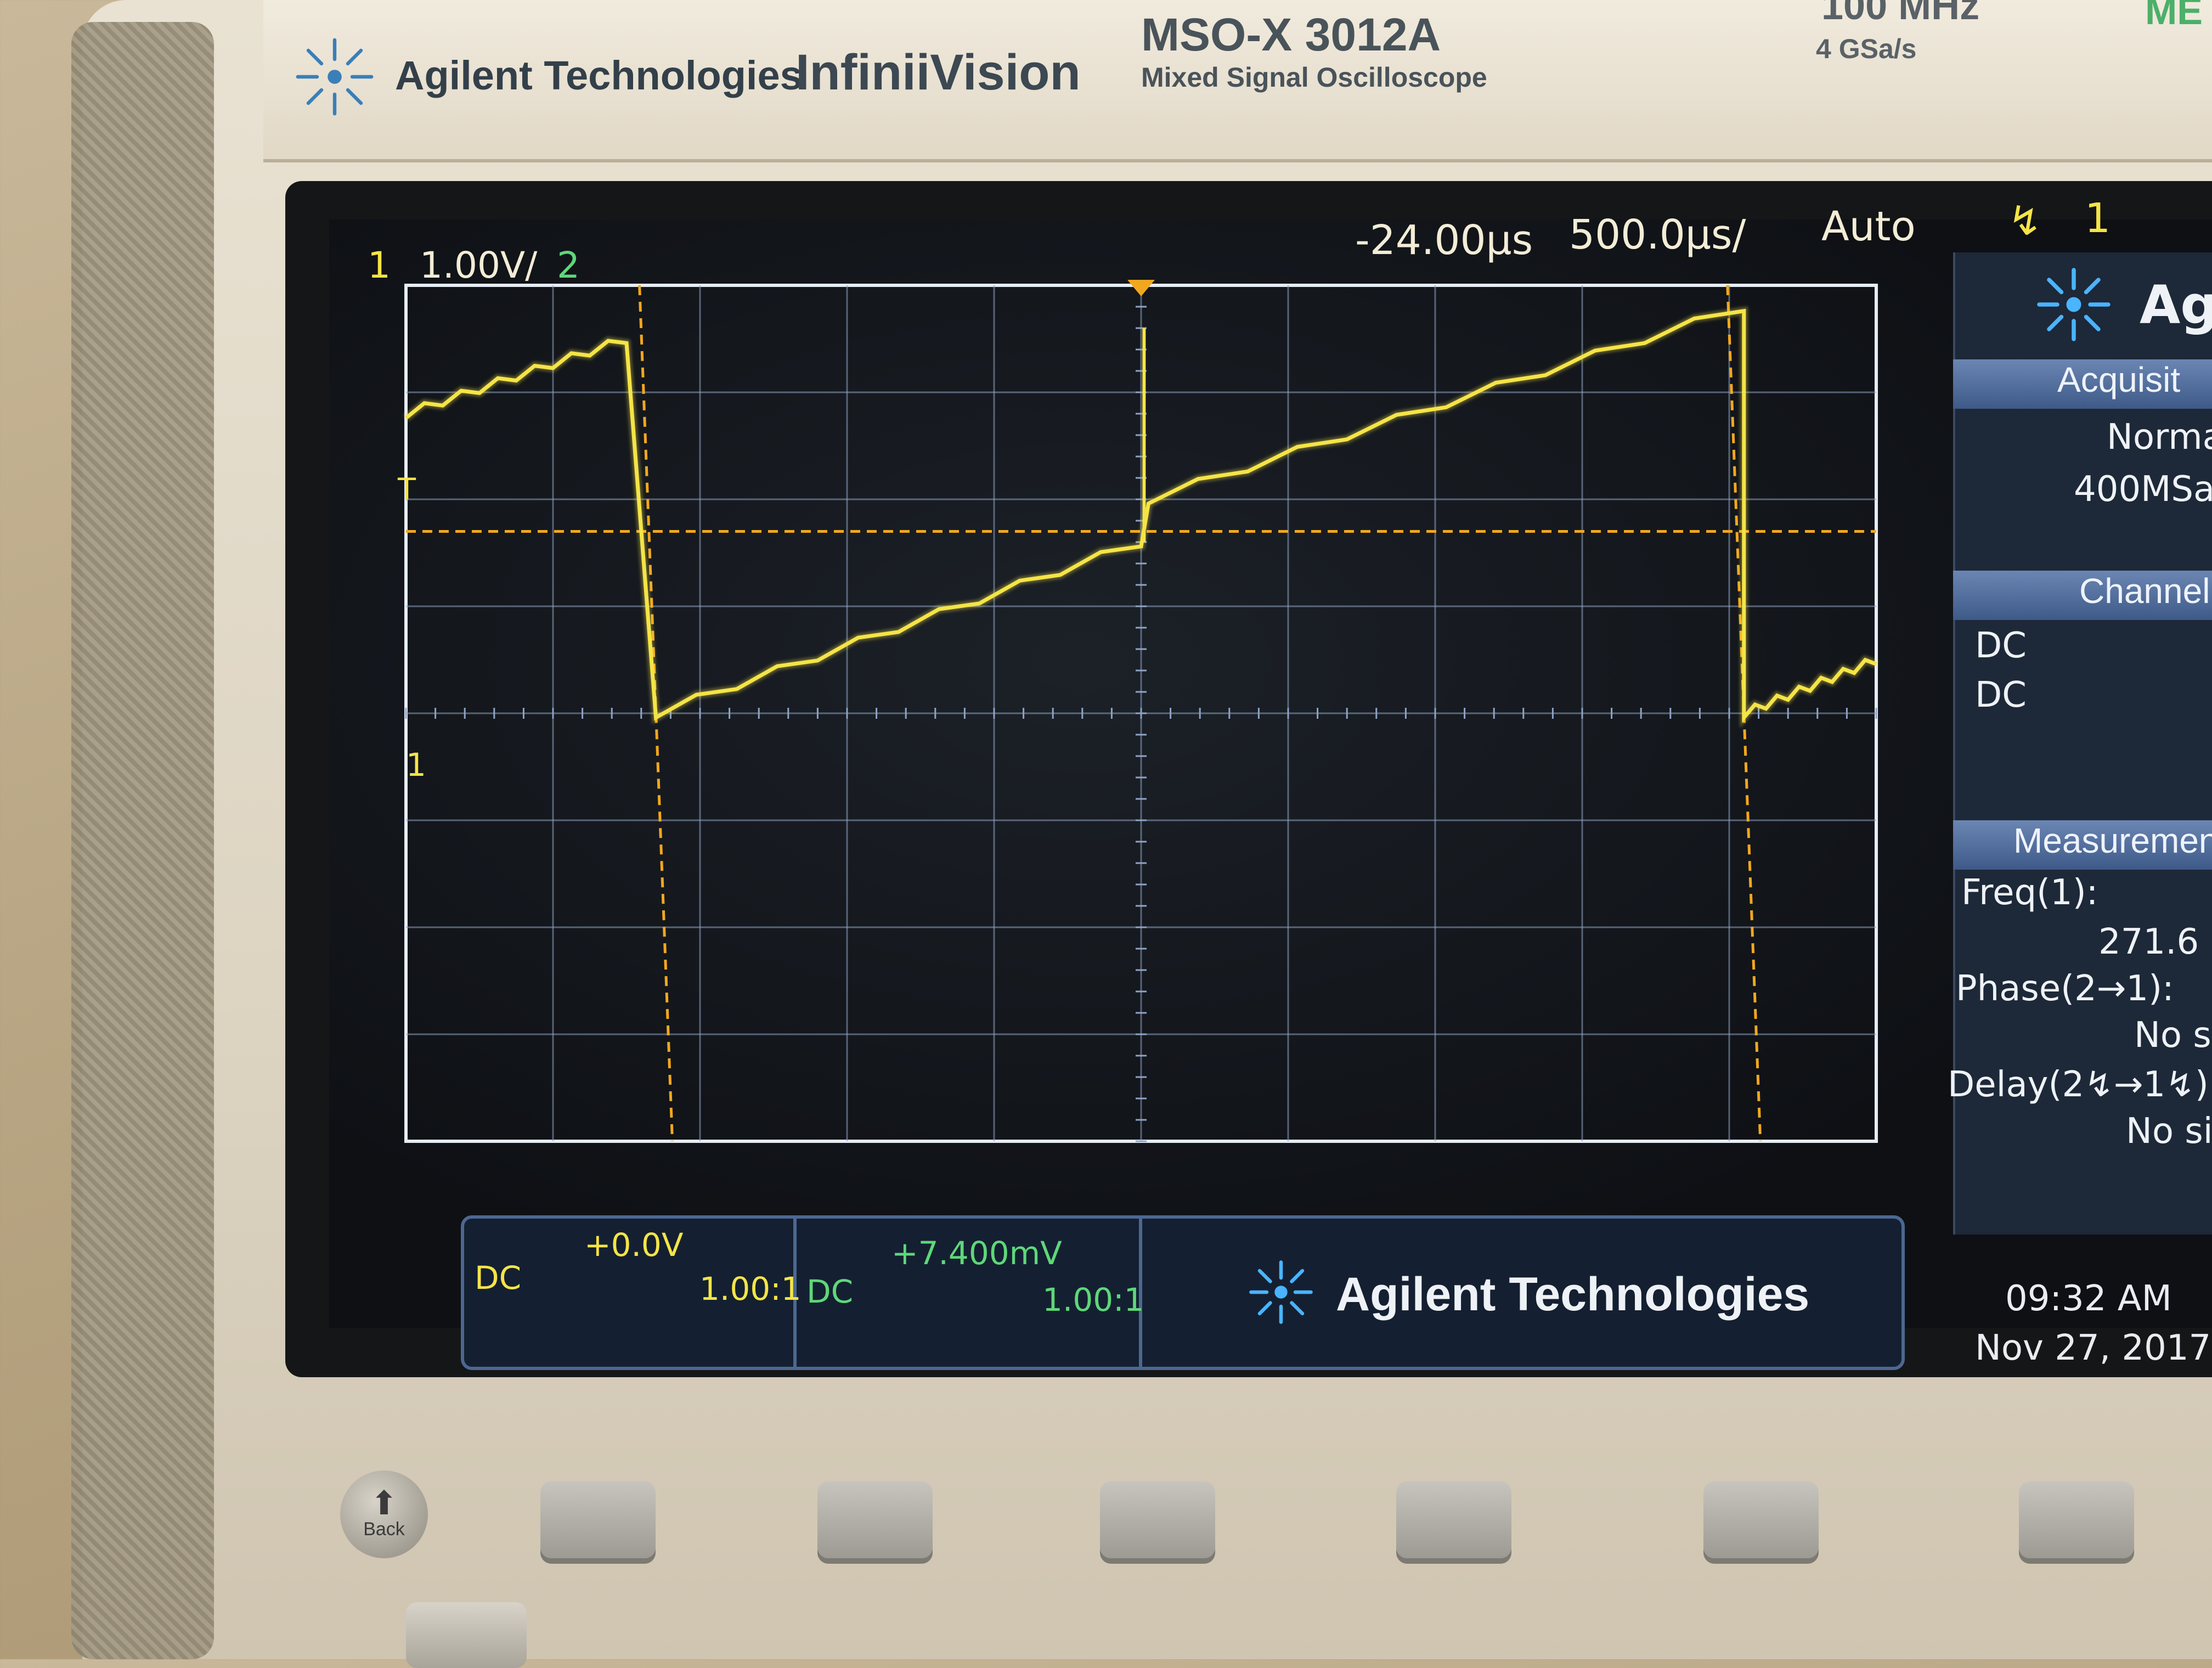 The width and height of the screenshot is (2212, 1668). I want to click on ch1-coupling-bottom: DC, so click(498, 1278).